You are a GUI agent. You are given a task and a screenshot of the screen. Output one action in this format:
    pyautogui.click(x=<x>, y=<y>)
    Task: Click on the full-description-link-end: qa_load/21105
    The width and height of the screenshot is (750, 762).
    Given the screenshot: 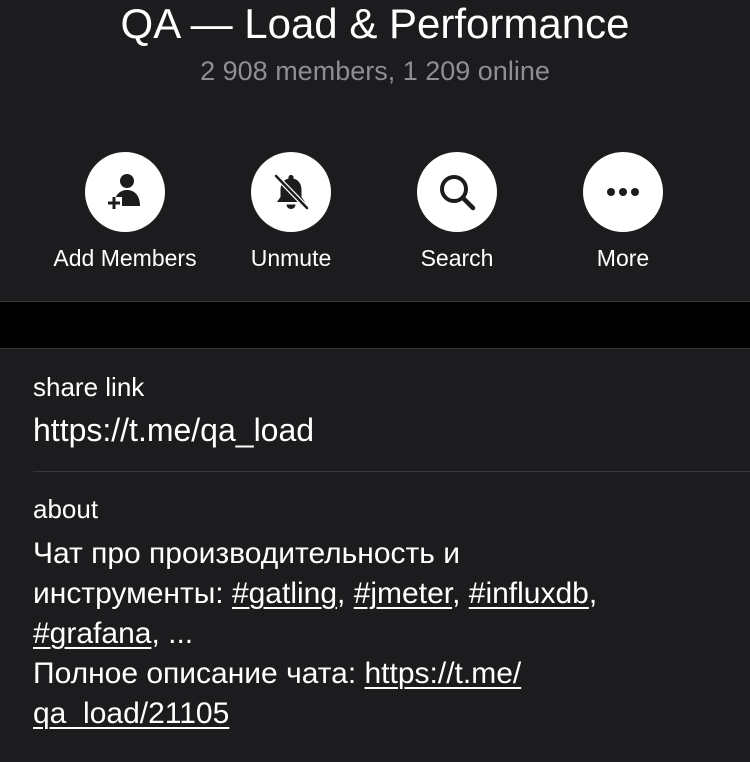 What is the action you would take?
    pyautogui.click(x=131, y=713)
    